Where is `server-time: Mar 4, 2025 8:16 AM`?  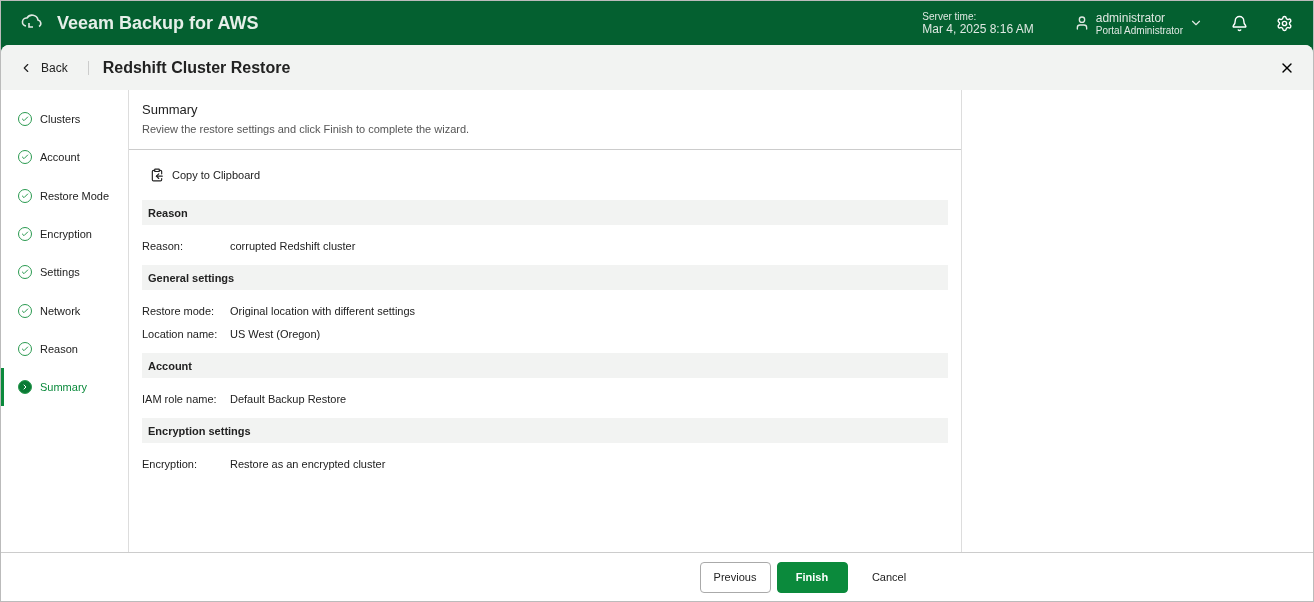 server-time: Mar 4, 2025 8:16 AM is located at coordinates (978, 28).